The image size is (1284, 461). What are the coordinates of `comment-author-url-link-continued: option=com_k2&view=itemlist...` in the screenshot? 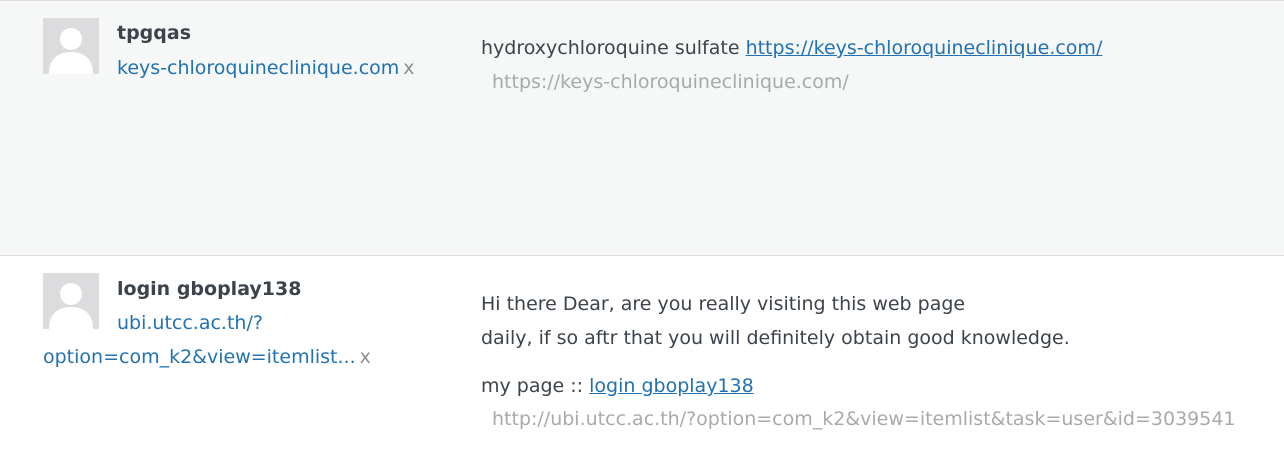 It's located at (199, 357).